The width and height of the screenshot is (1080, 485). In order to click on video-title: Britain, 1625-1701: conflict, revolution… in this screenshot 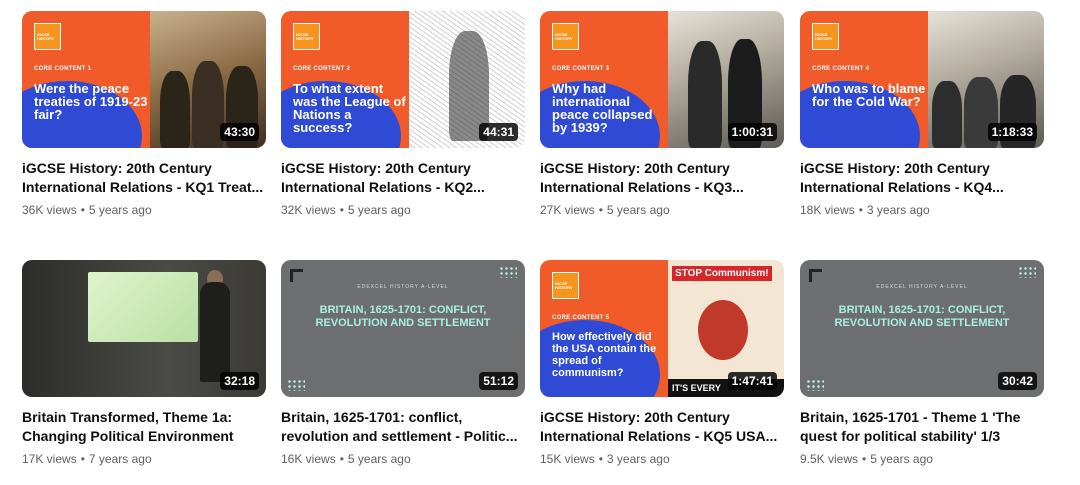, I will do `click(403, 427)`.